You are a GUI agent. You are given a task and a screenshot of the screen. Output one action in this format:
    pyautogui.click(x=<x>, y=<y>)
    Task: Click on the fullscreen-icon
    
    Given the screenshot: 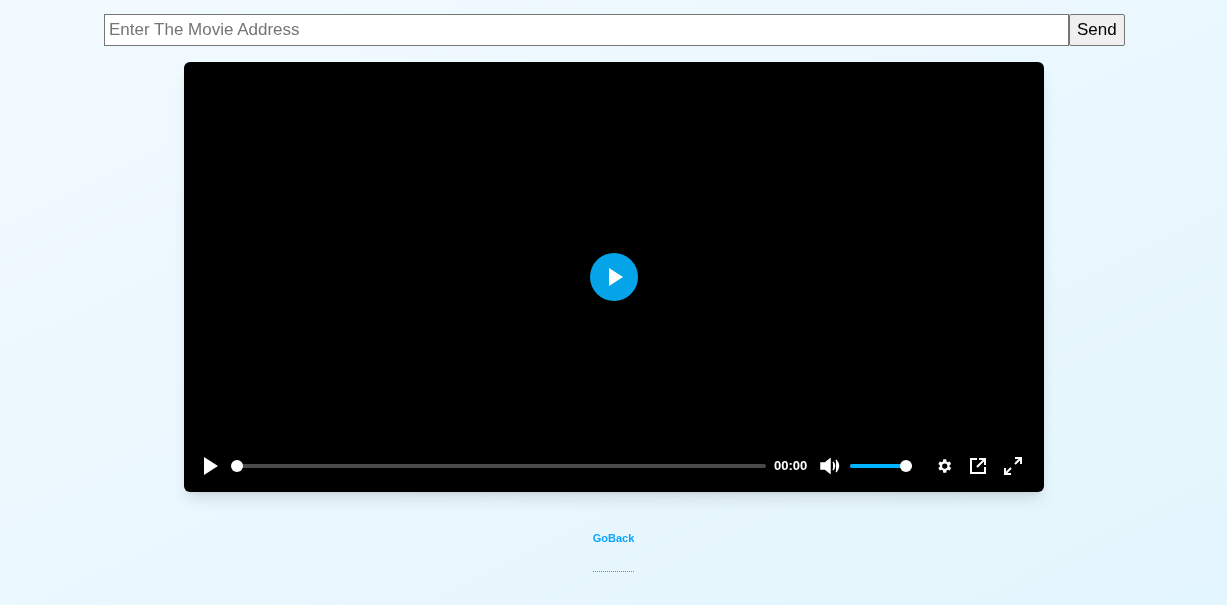 What is the action you would take?
    pyautogui.click(x=1013, y=466)
    